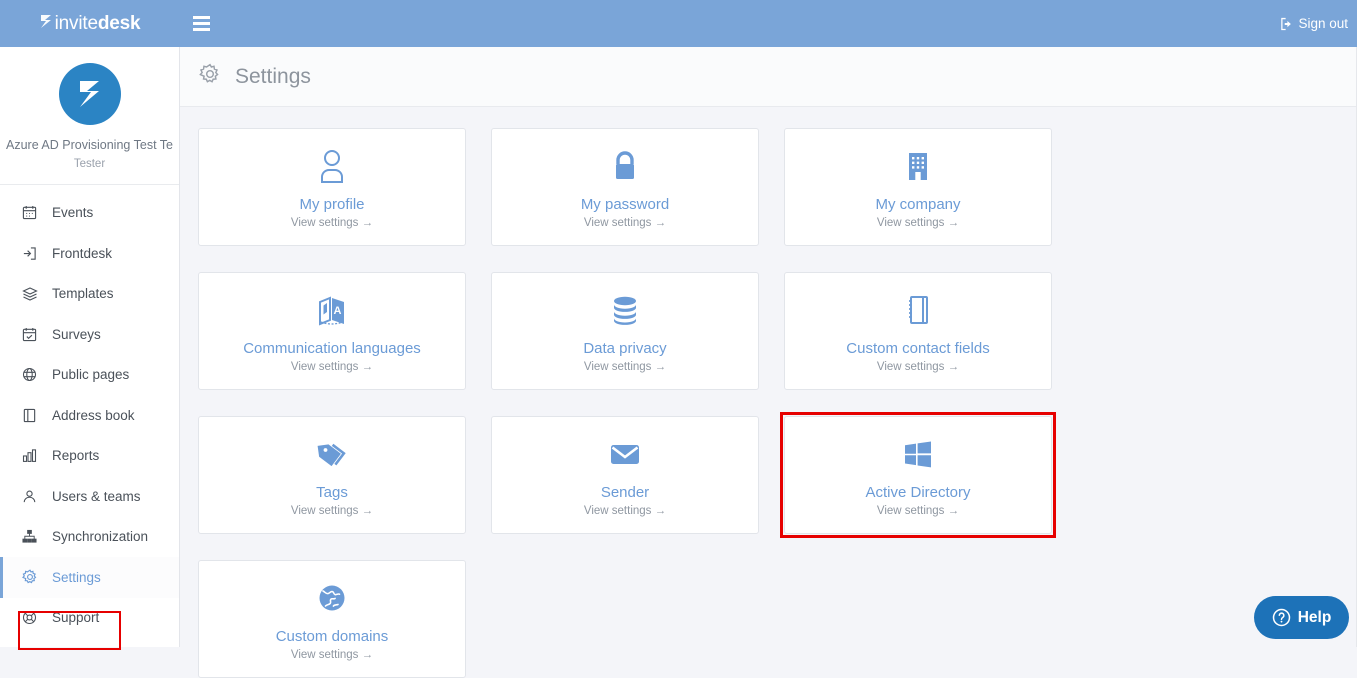  Describe the element at coordinates (96, 496) in the screenshot. I see `sidebar-item-label: Users & teams` at that location.